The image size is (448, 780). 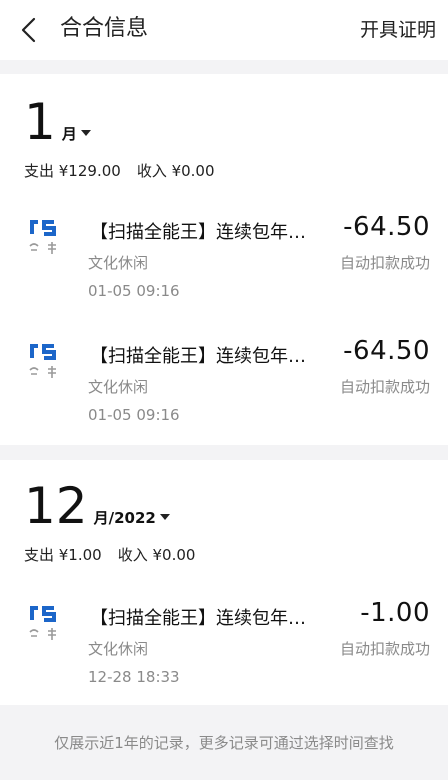 I want to click on transaction-amount: -1.00, so click(x=395, y=613).